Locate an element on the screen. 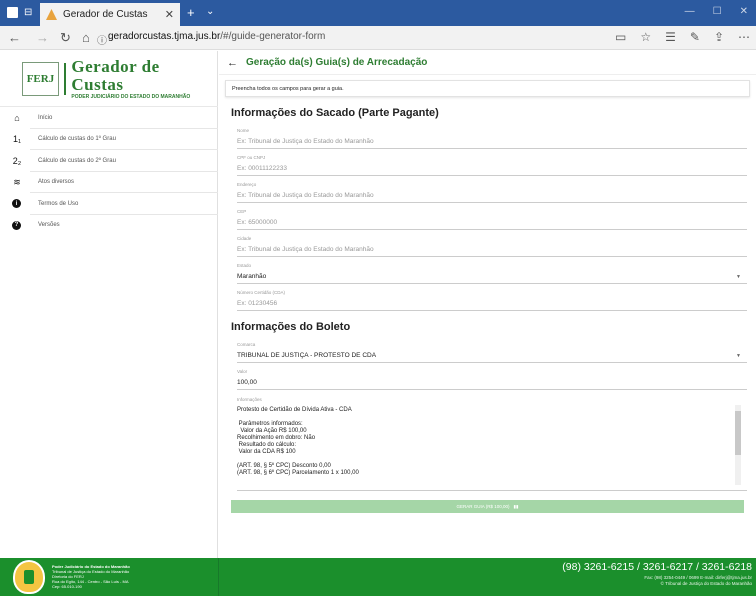 The image size is (756, 596). set-aside-tabs-icon: ⊟ is located at coordinates (28, 12).